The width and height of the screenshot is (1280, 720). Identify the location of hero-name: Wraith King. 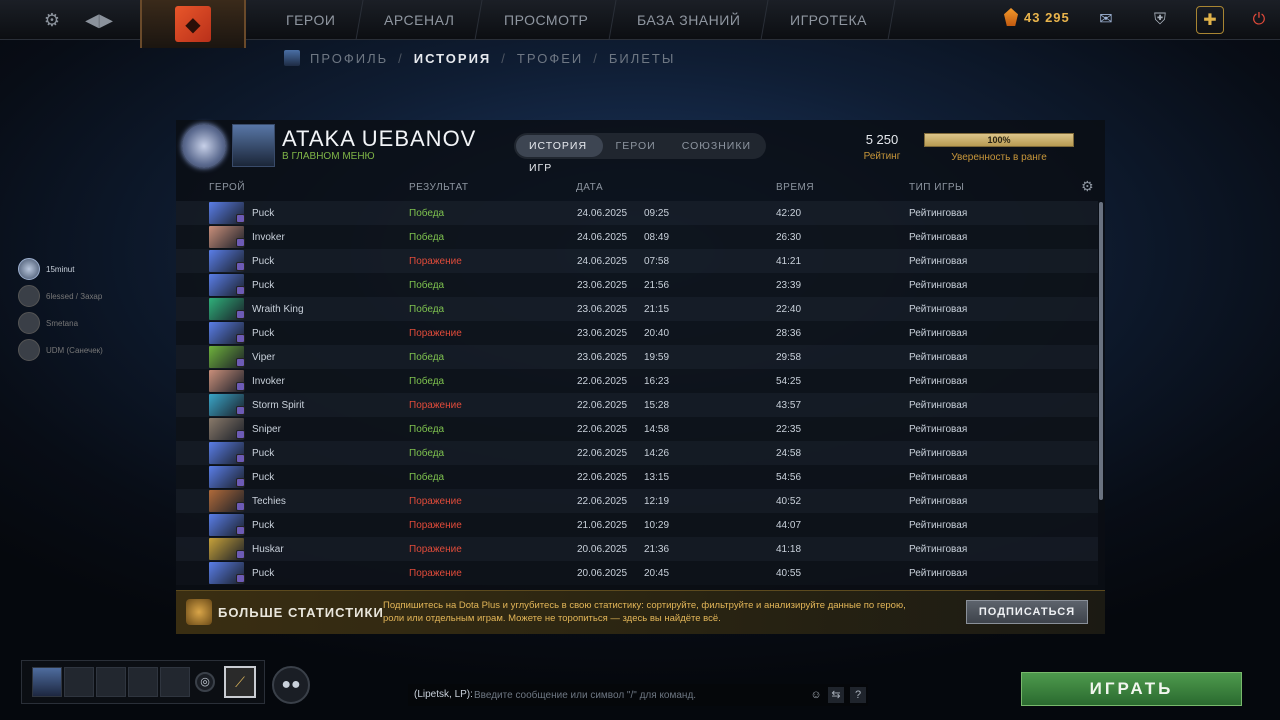
(278, 309).